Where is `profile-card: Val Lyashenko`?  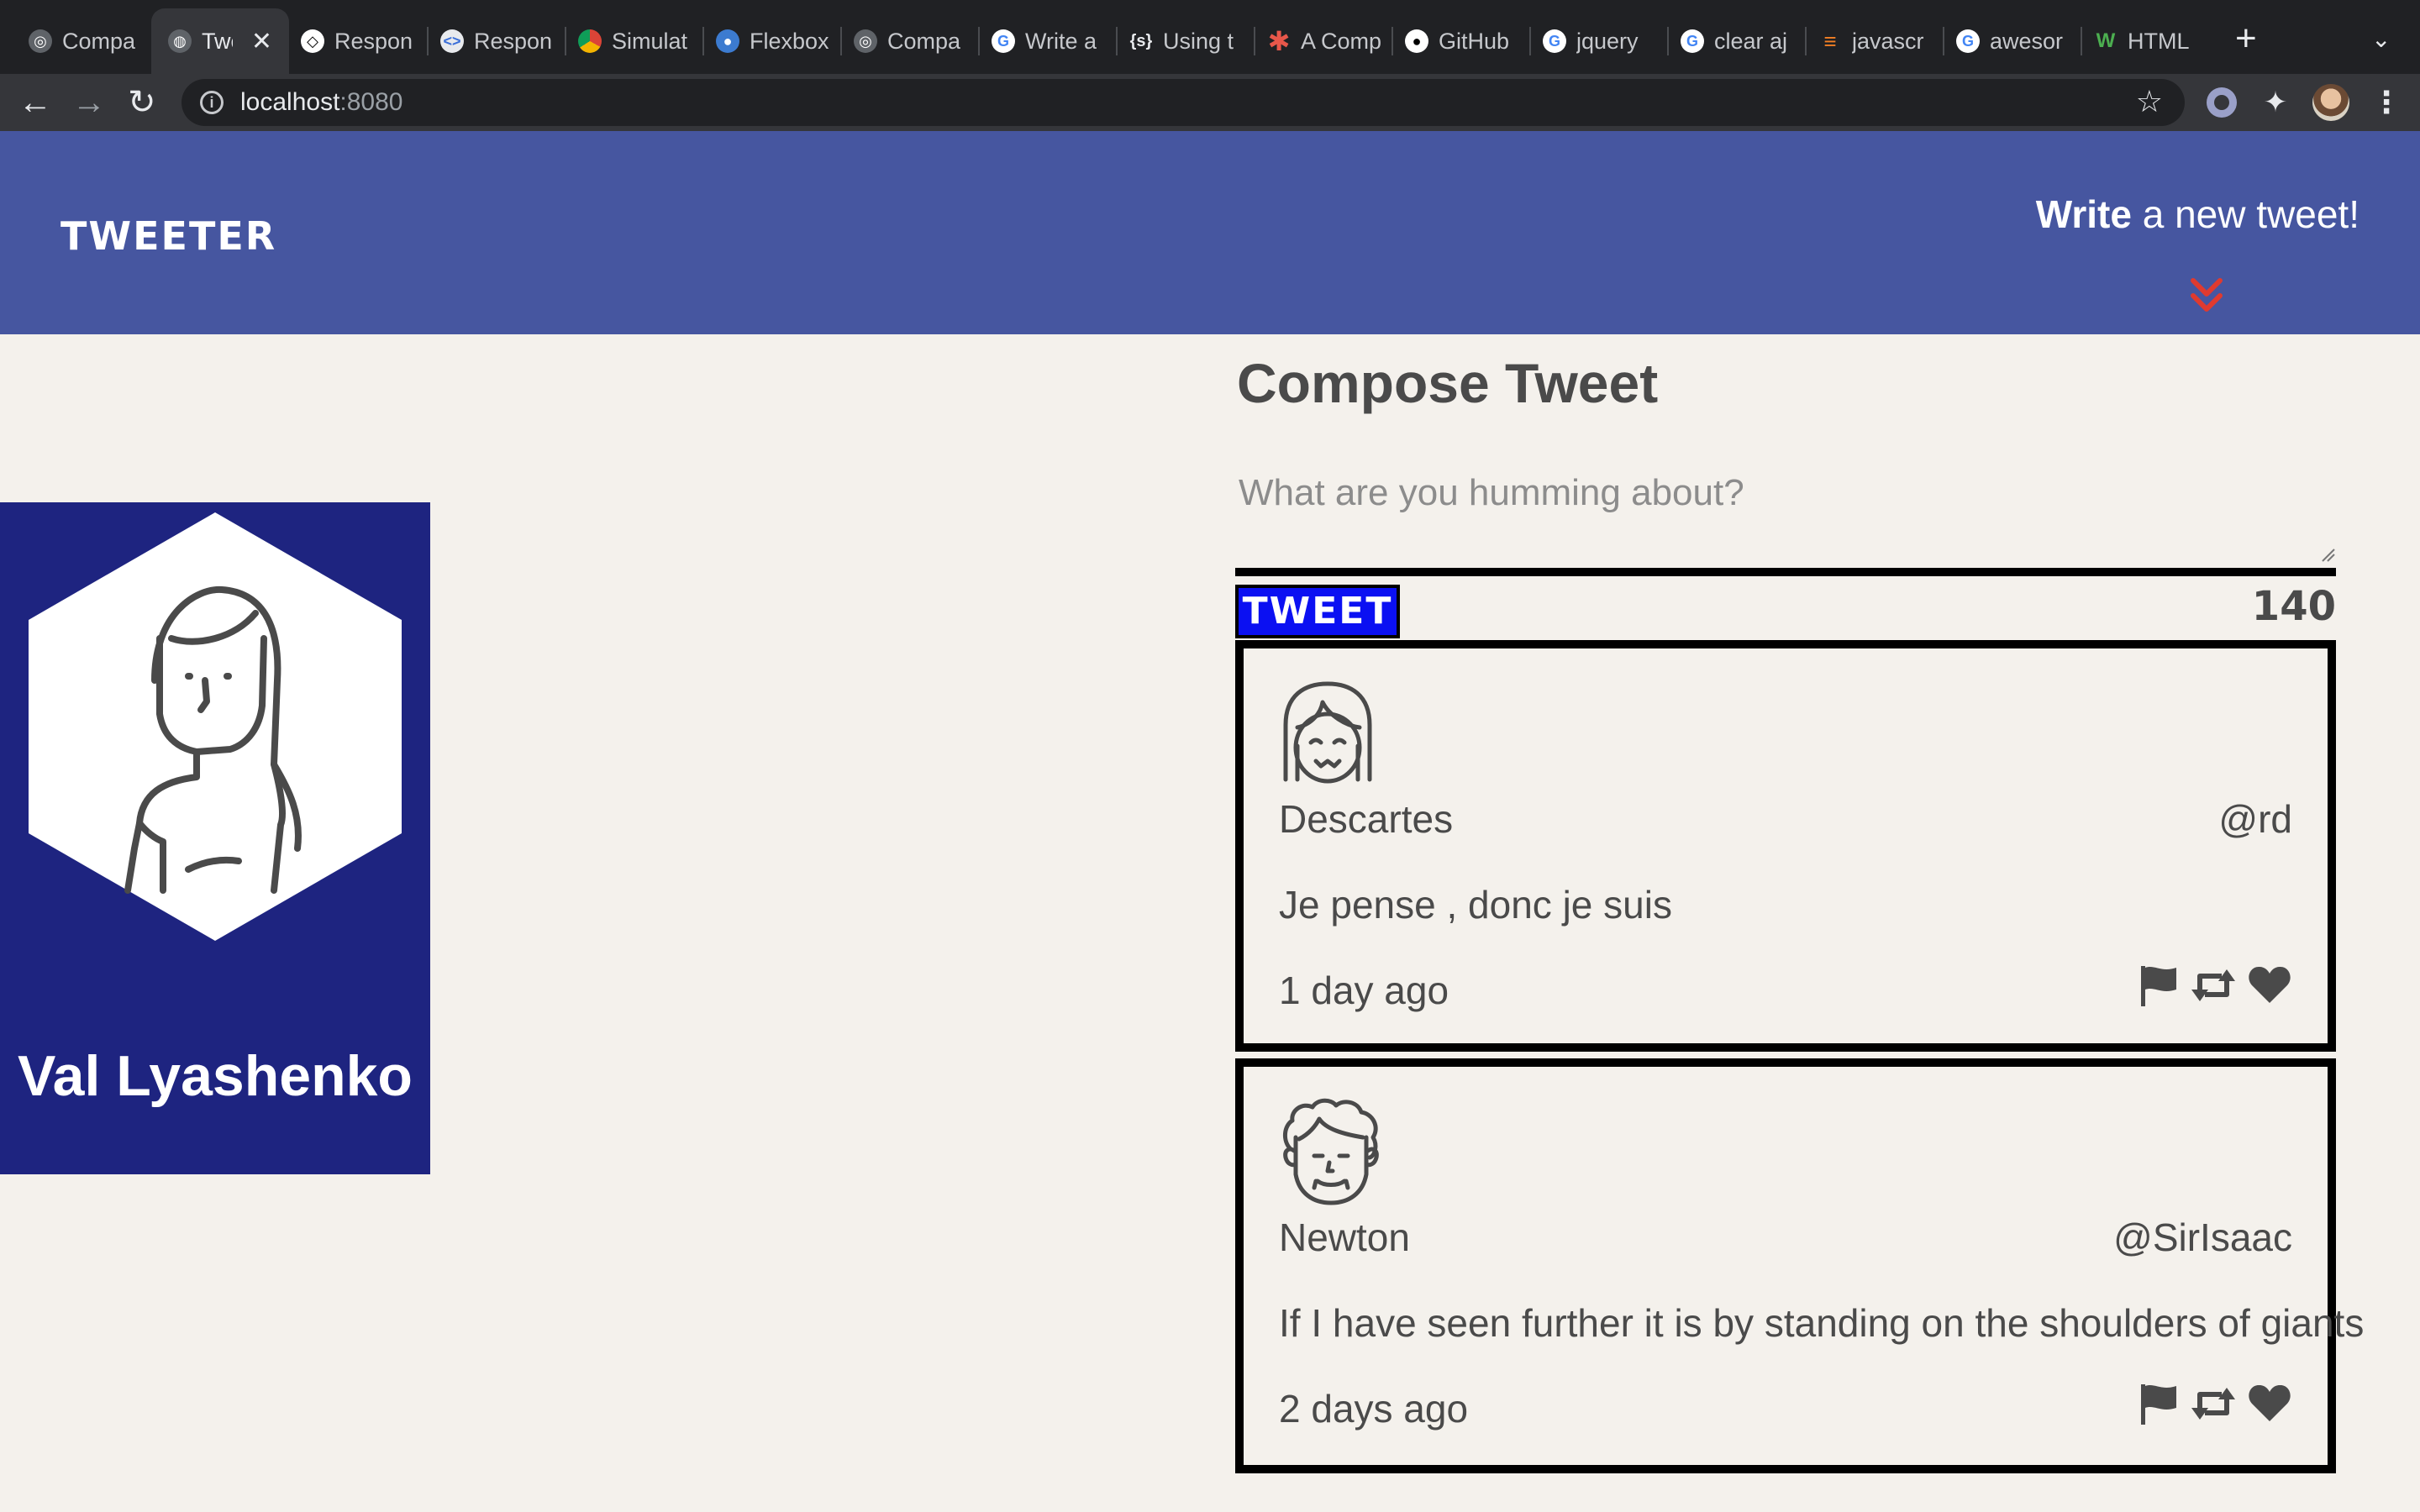
profile-card: Val Lyashenko is located at coordinates (215, 838).